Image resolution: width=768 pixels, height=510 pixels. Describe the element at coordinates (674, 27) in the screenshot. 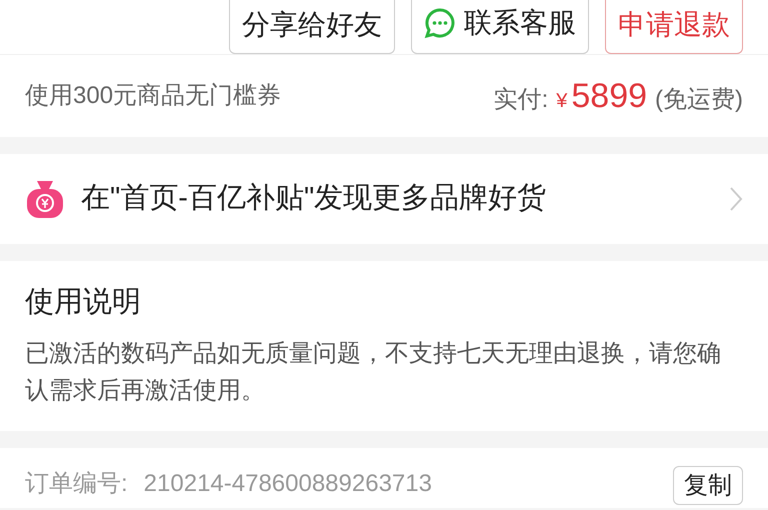

I see `refund-button: 申请退款` at that location.